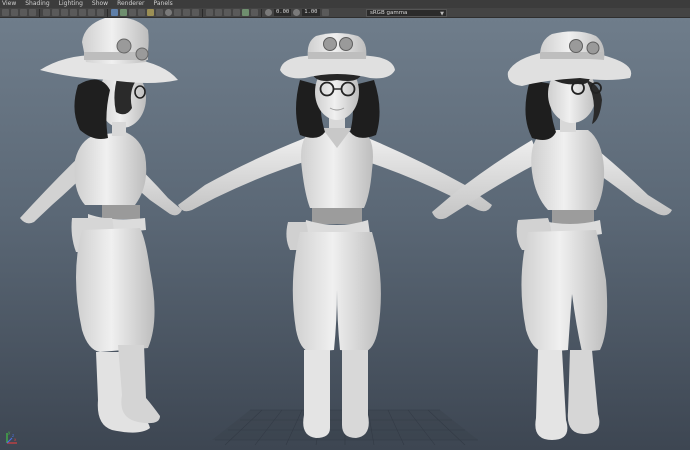 This screenshot has width=690, height=450. I want to click on gate-mask-icon, so click(73, 12).